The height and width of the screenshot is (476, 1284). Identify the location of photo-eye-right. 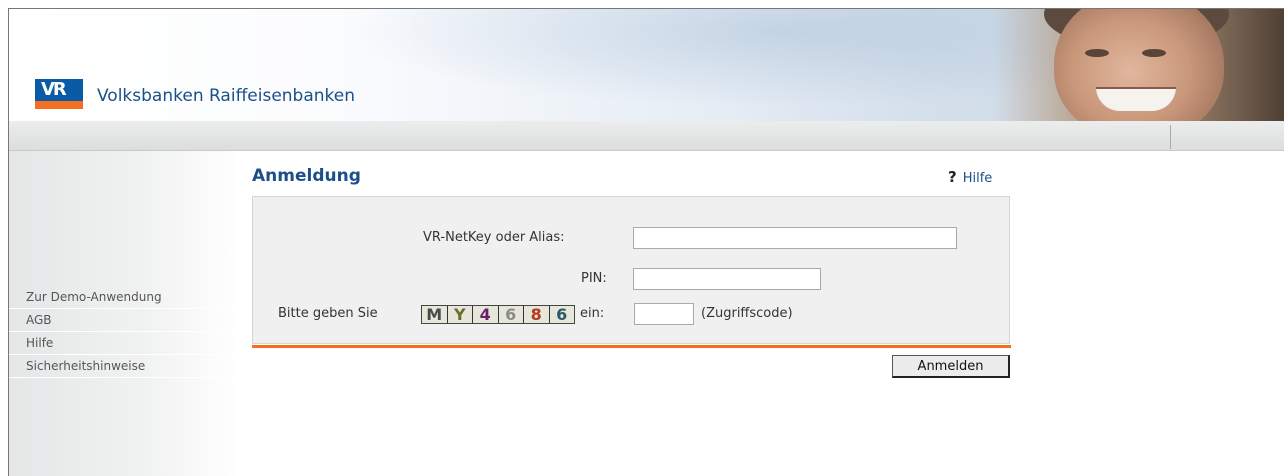
(1154, 53).